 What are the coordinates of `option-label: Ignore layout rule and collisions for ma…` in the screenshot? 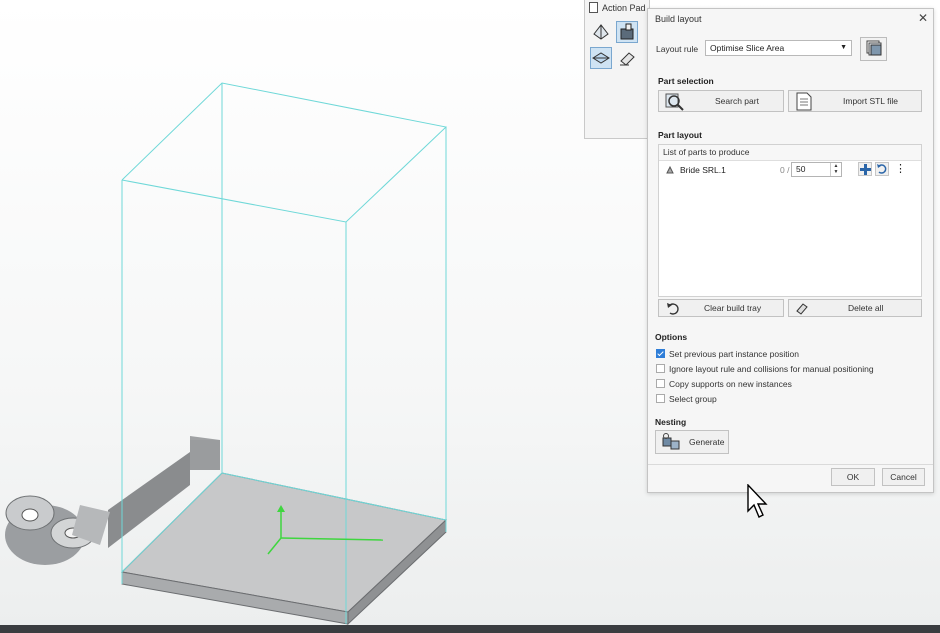 It's located at (771, 369).